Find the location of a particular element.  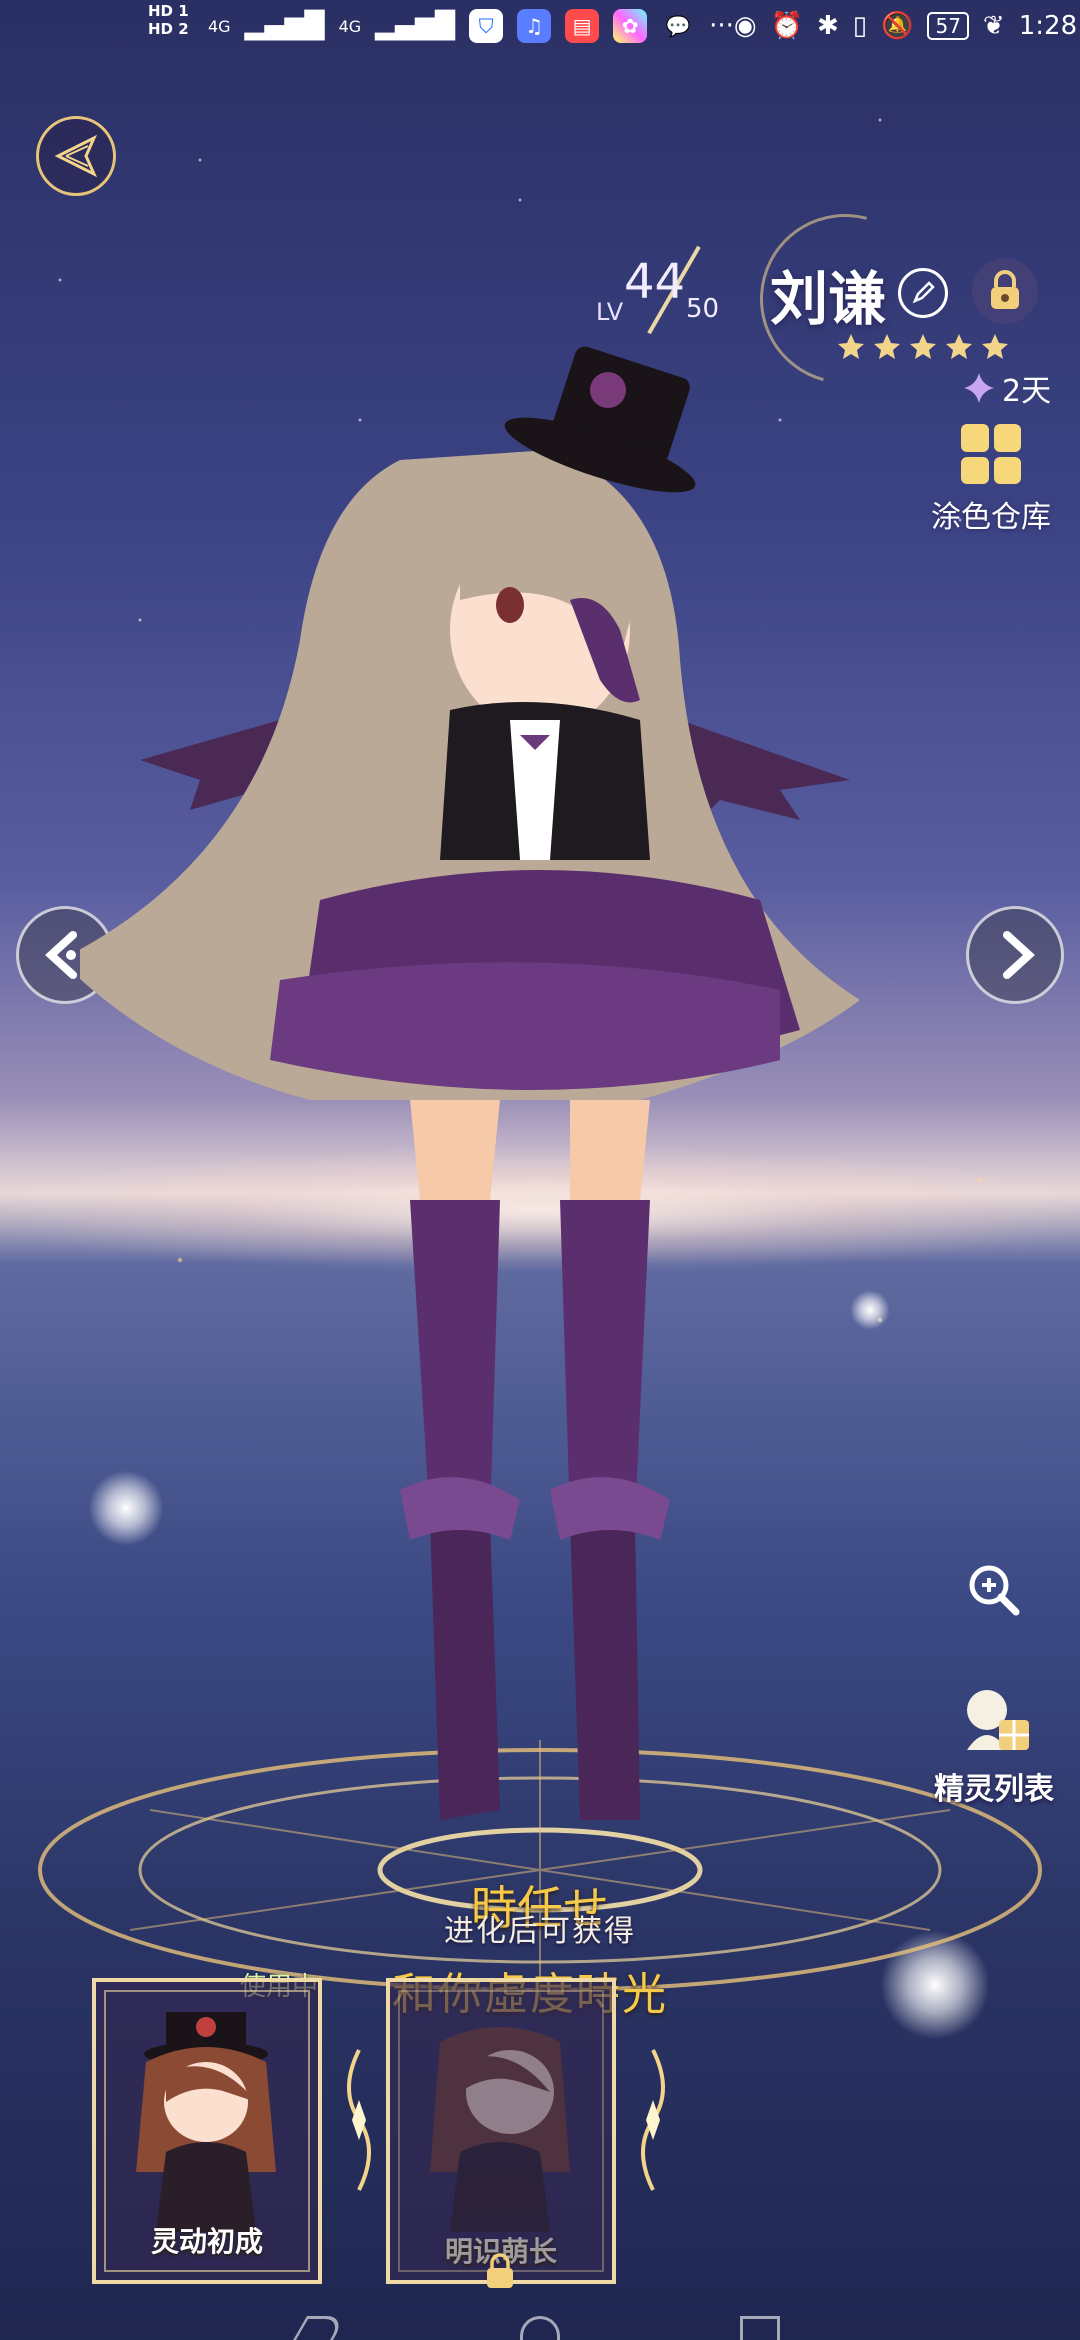

level-display: 44 LV 50 is located at coordinates (686, 290).